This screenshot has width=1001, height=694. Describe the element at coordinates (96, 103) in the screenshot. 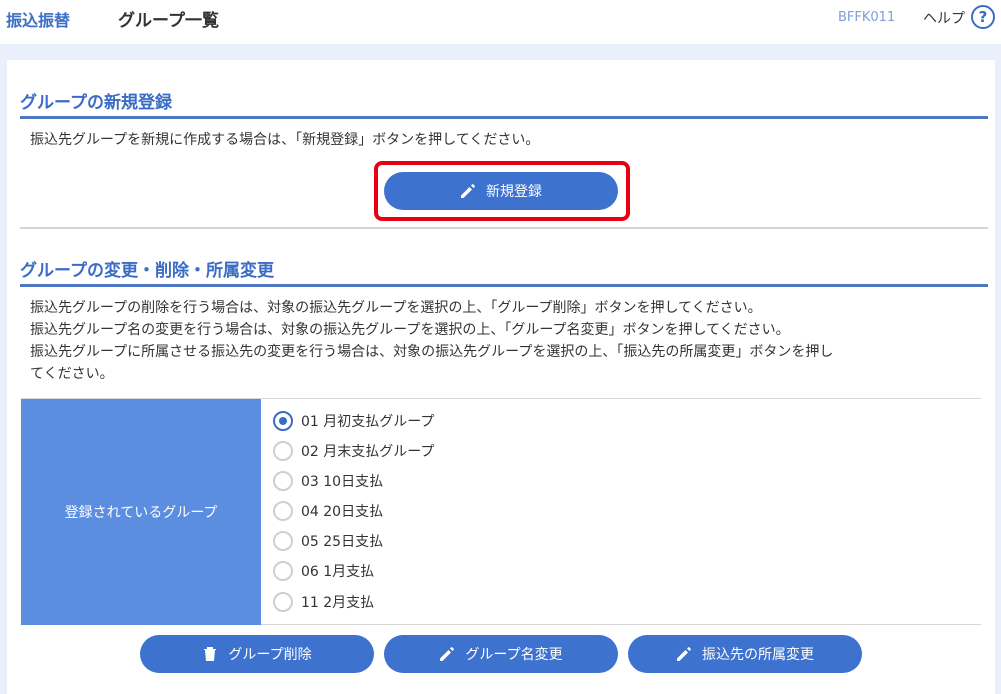

I see `new-group-section-title: グループの新規登録` at that location.